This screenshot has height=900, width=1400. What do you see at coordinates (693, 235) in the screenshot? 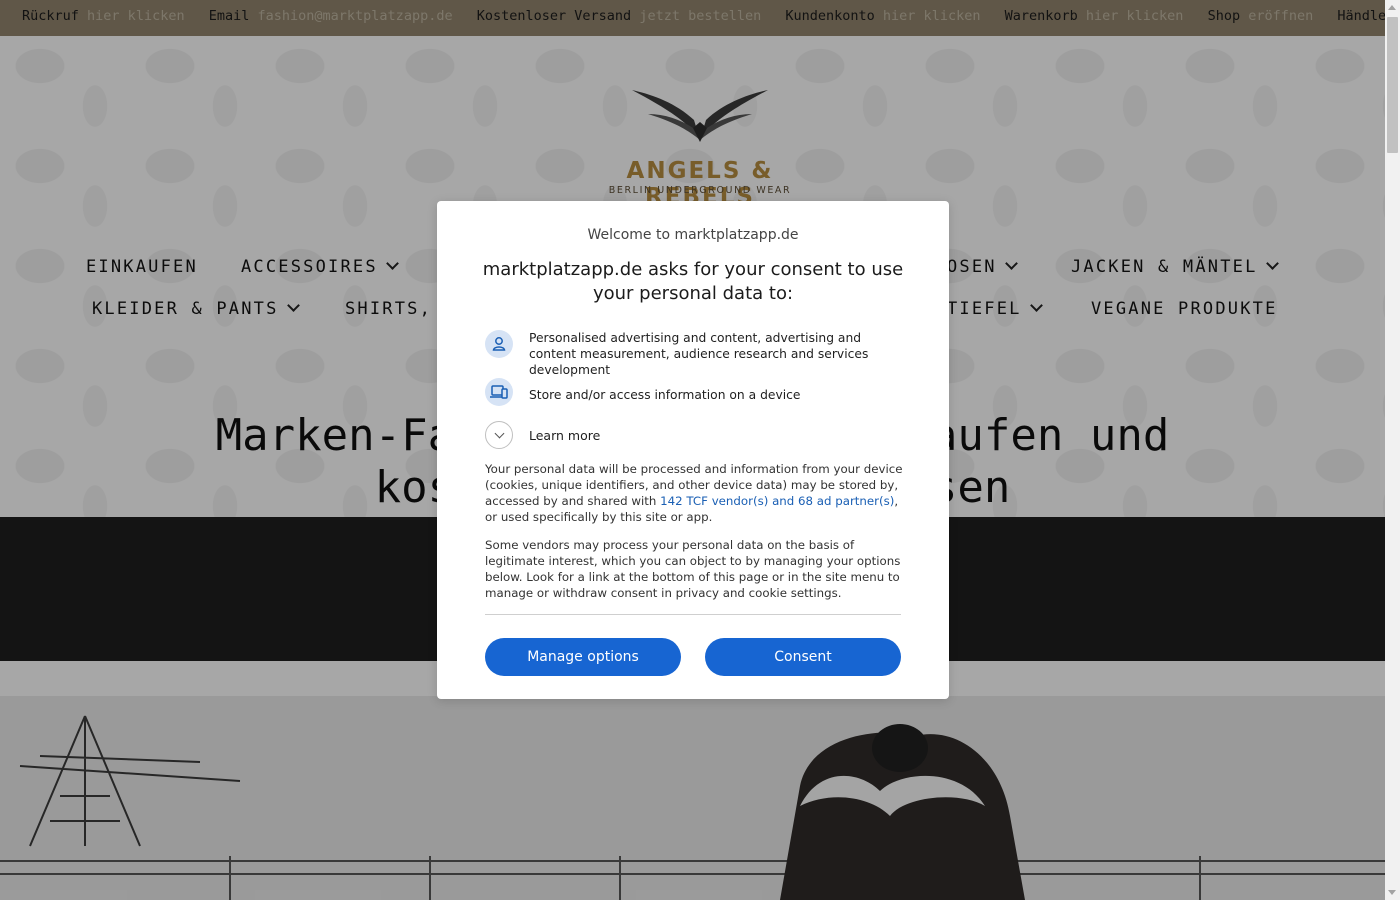
I see `dialog-welcome: Welcome to marktplatzapp.de` at bounding box center [693, 235].